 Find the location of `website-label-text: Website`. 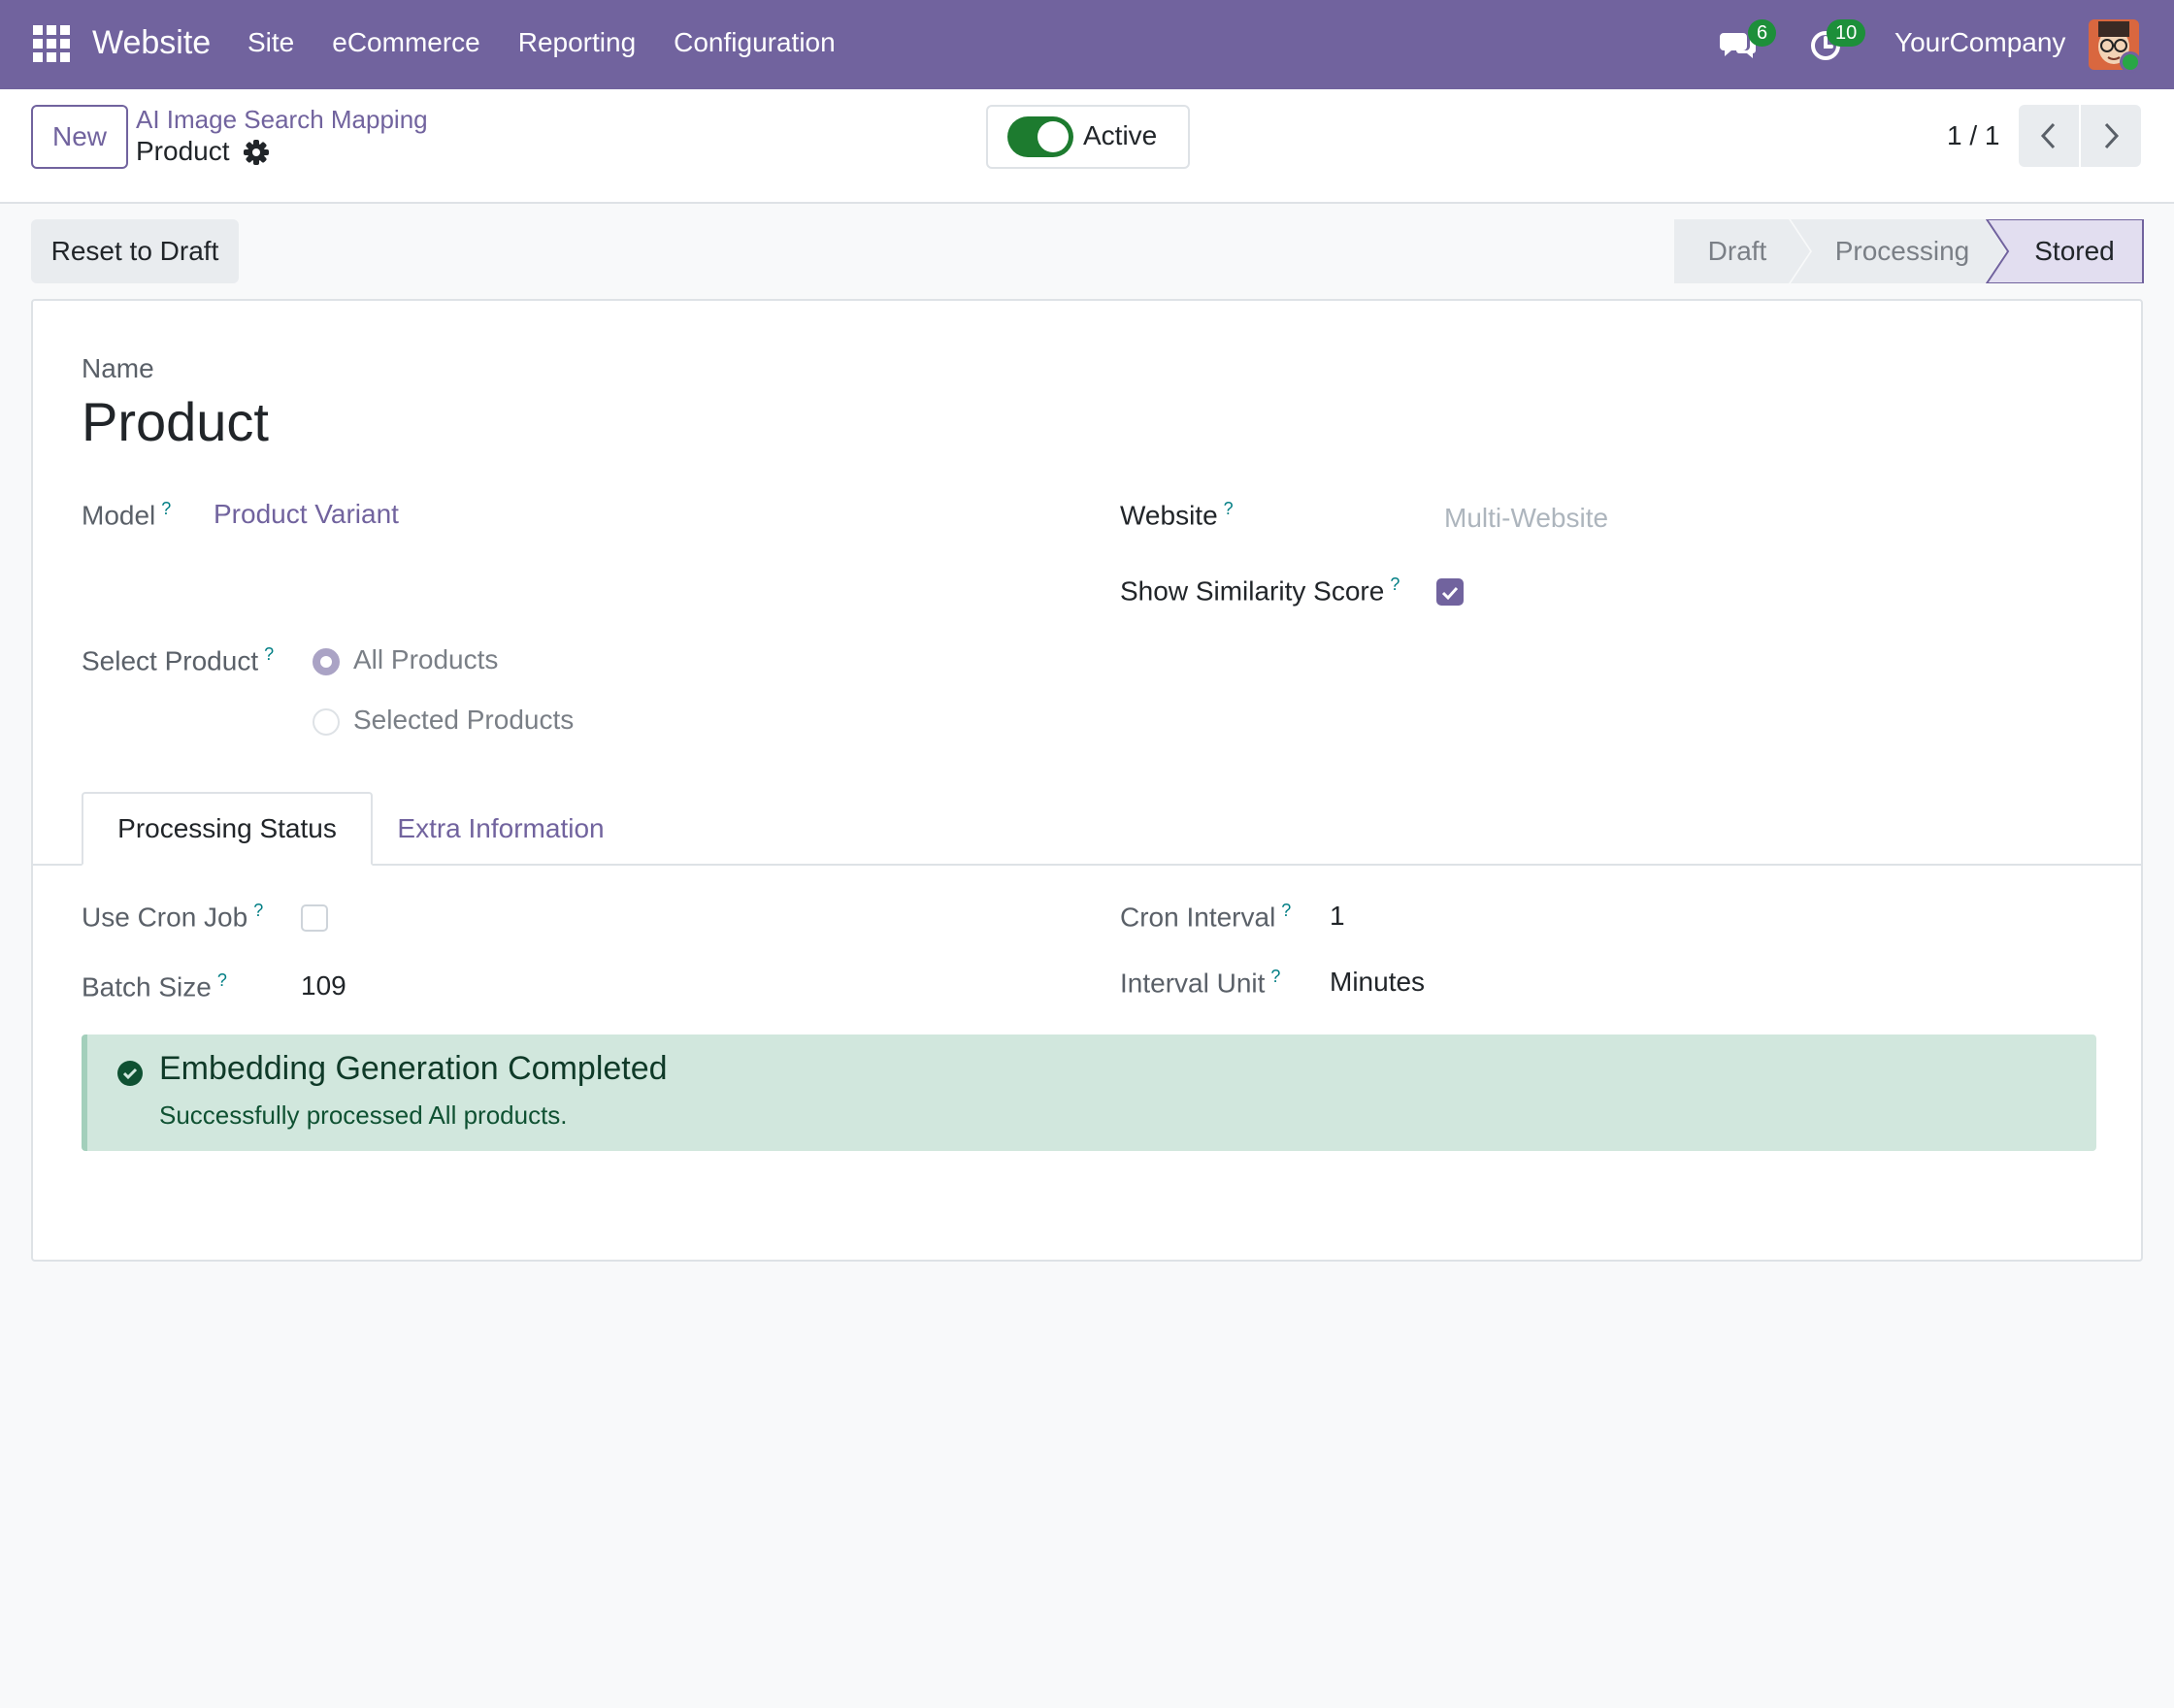

website-label-text: Website is located at coordinates (1169, 515).